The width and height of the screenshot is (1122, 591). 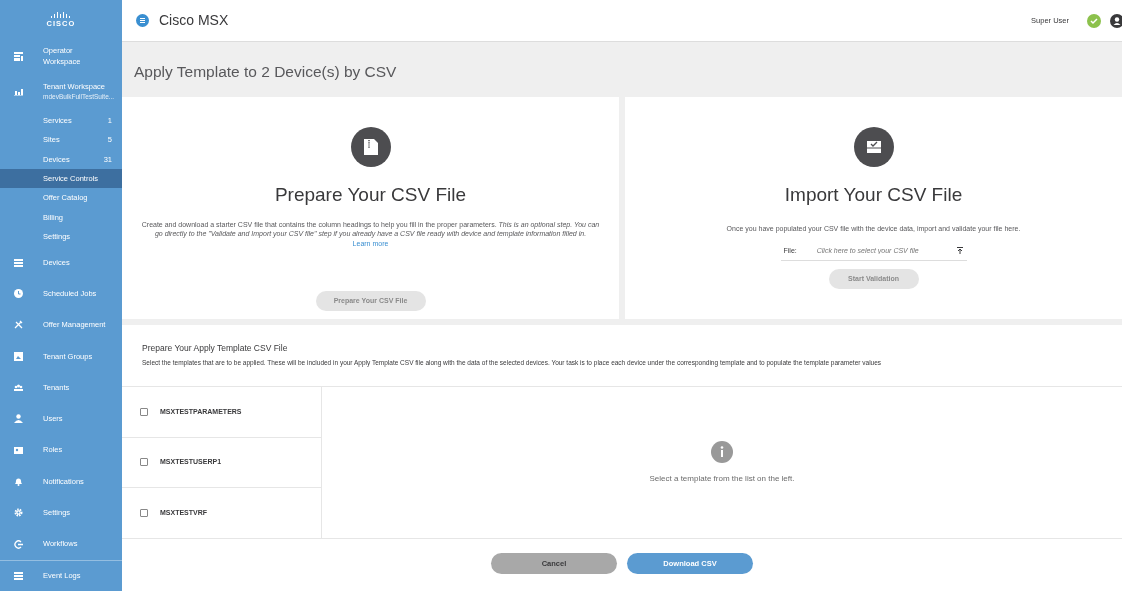 What do you see at coordinates (370, 195) in the screenshot?
I see `card-title: Prepare Your CSV File` at bounding box center [370, 195].